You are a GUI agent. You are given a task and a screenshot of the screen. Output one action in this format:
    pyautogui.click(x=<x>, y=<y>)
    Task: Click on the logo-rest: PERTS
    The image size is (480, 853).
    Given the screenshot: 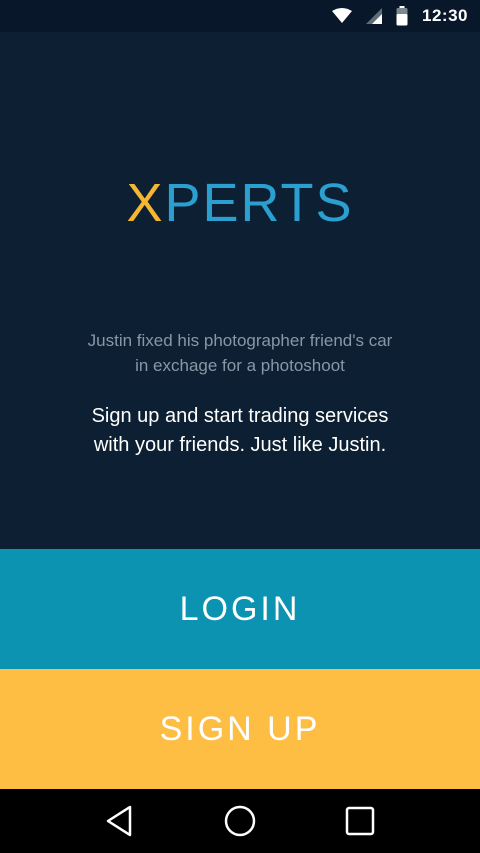 What is the action you would take?
    pyautogui.click(x=259, y=203)
    